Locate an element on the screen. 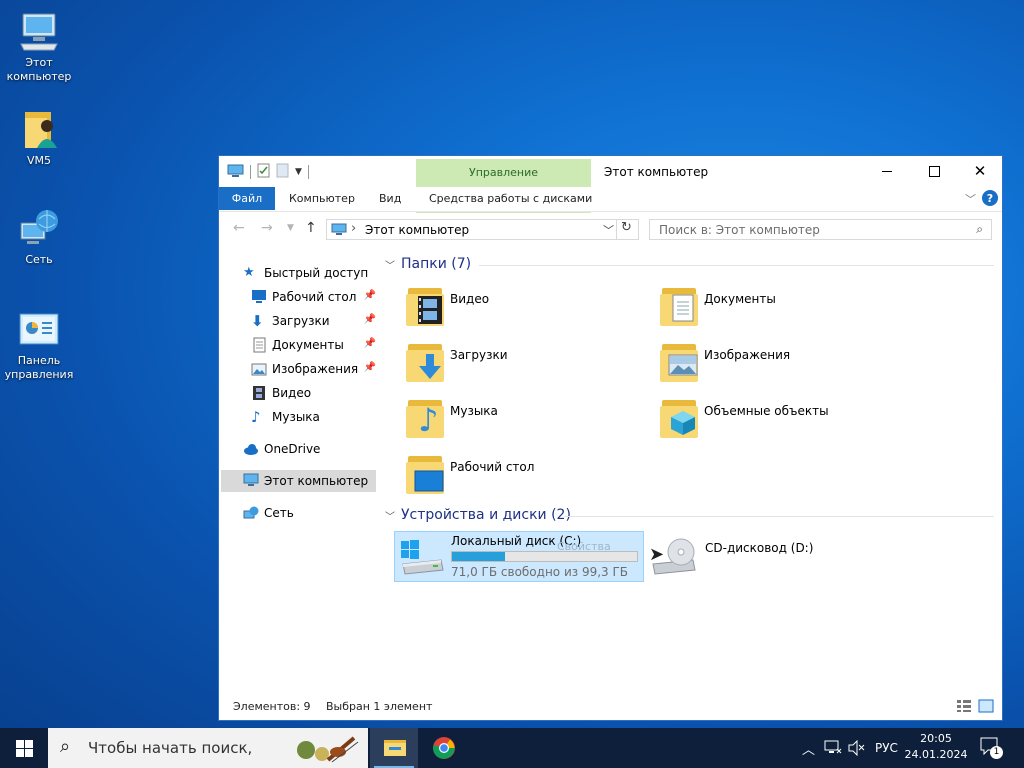 The height and width of the screenshot is (768, 1024). nav-this-pc: Этот компьютер is located at coordinates (298, 481).